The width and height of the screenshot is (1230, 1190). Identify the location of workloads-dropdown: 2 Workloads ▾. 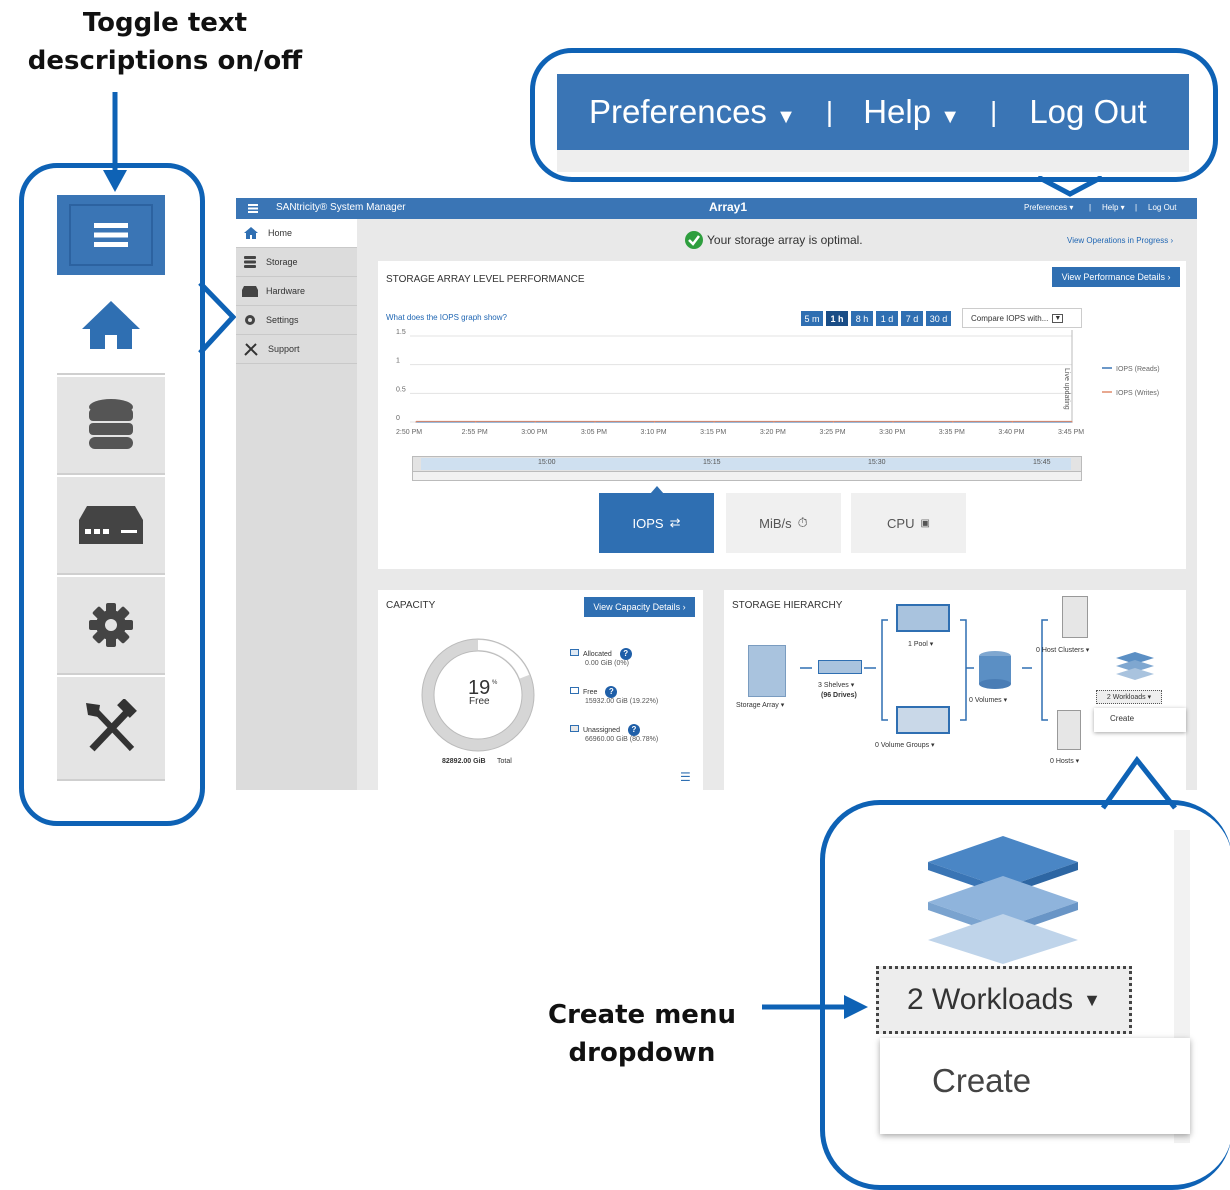
(1129, 697).